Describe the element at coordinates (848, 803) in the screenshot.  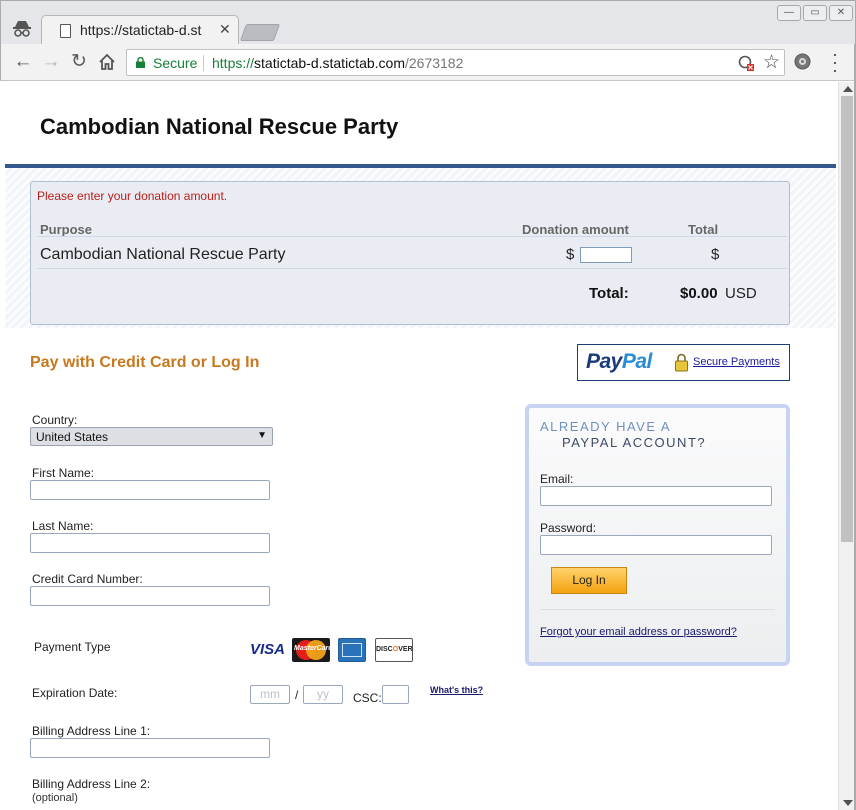
I see `scroll-down-arrow-icon` at that location.